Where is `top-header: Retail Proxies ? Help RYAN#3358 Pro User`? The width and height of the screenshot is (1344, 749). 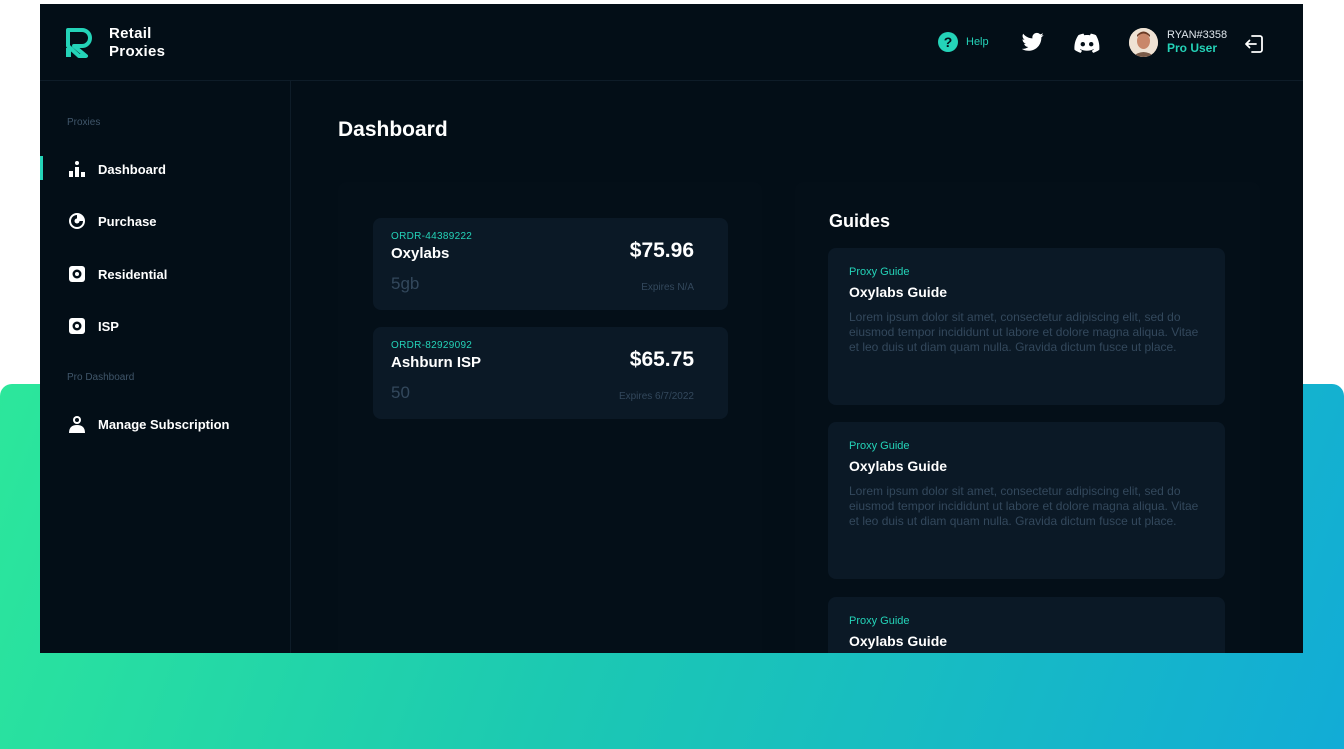
top-header: Retail Proxies ? Help RYAN#3358 Pro User is located at coordinates (671, 42).